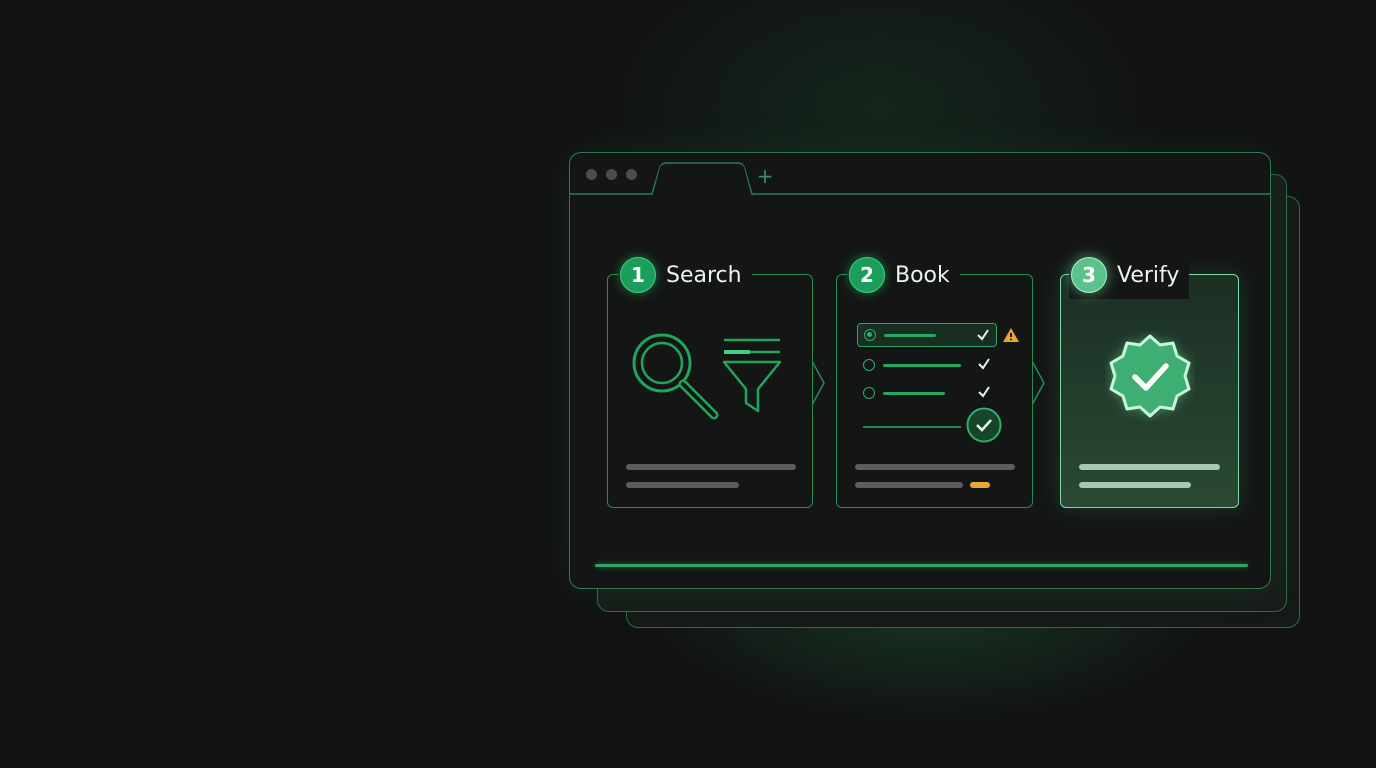  I want to click on progress-bar, so click(921, 565).